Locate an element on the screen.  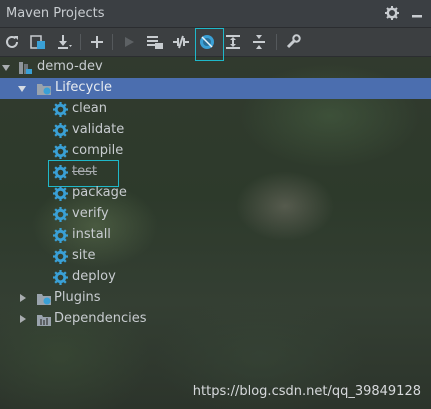
tree-node-dependencies: Dependencies is located at coordinates (215, 319).